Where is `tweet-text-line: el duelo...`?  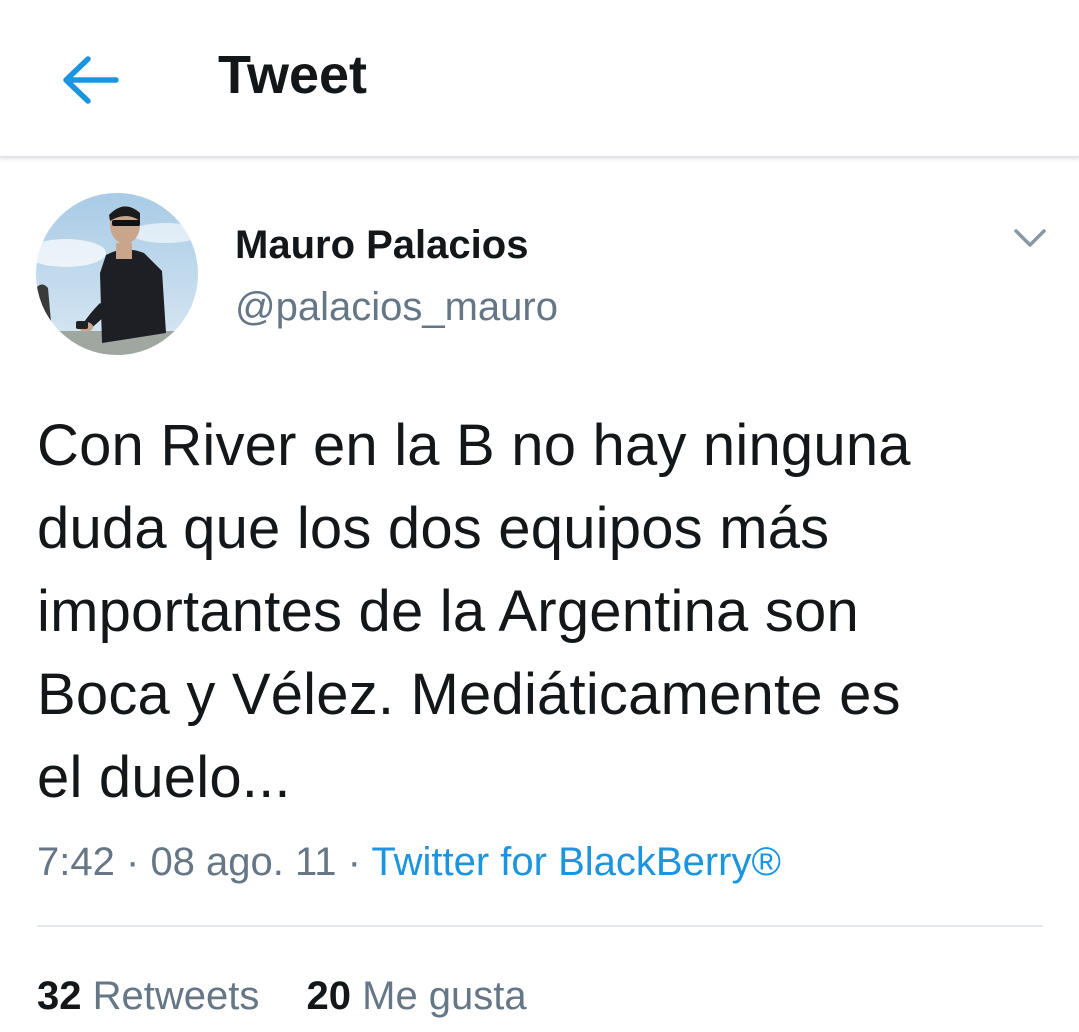 tweet-text-line: el duelo... is located at coordinates (164, 777).